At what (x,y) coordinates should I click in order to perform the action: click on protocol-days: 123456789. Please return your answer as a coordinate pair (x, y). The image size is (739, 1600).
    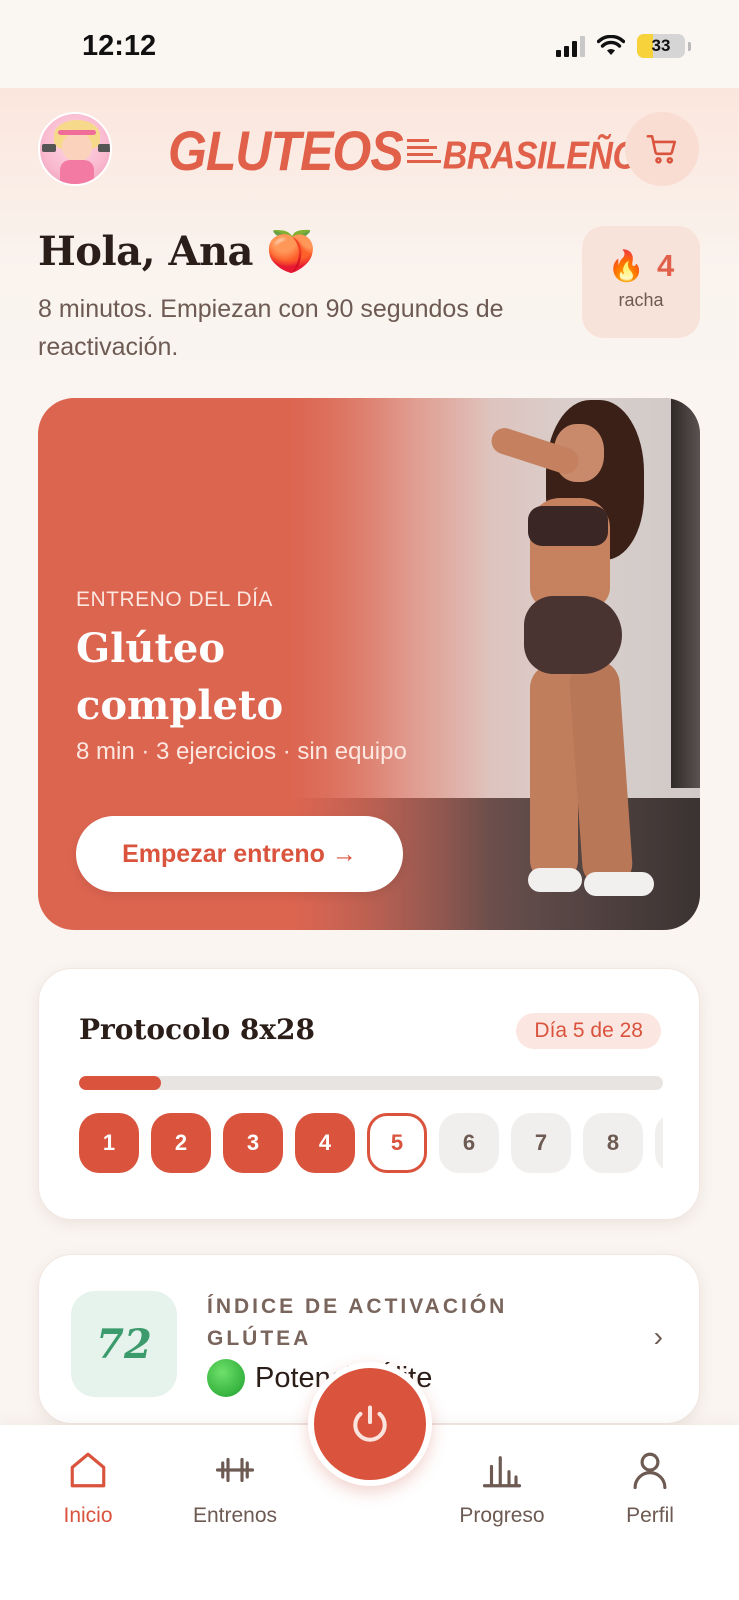
    Looking at the image, I should click on (371, 1144).